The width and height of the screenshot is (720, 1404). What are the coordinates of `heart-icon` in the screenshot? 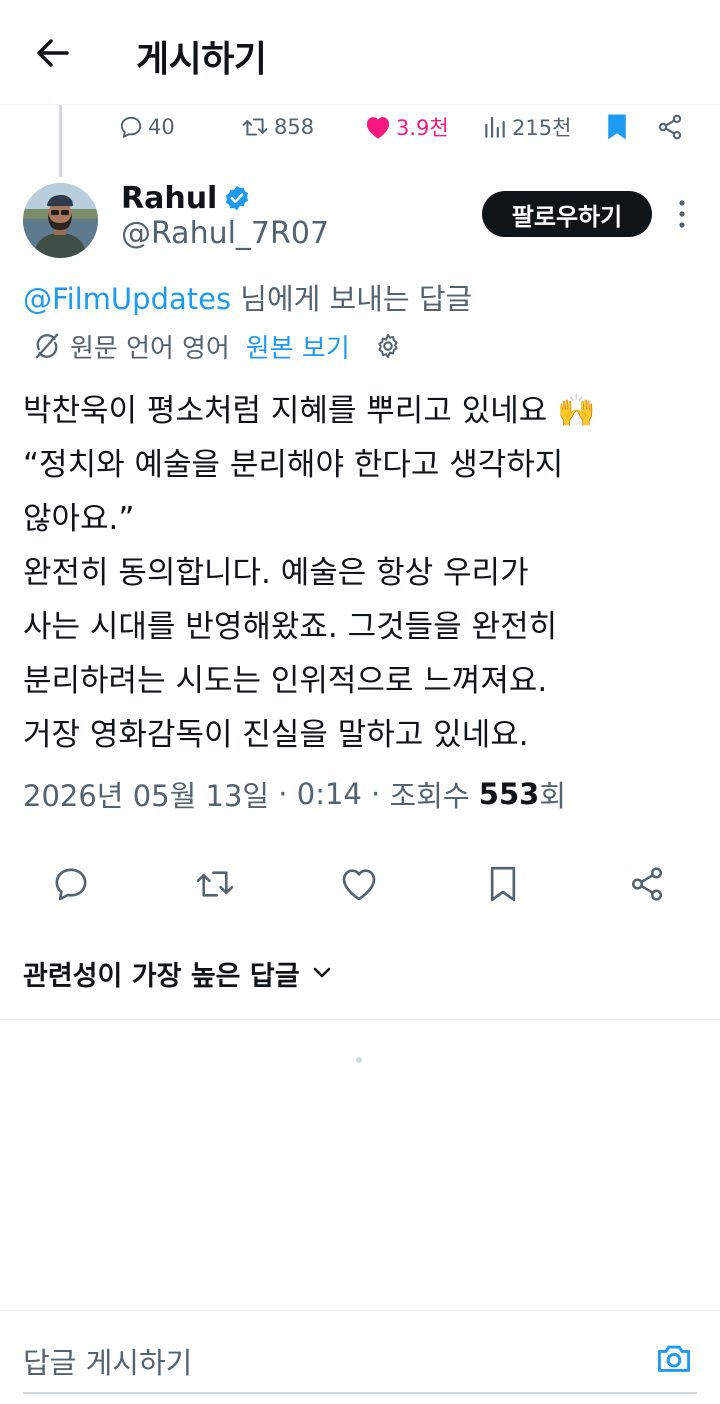 It's located at (359, 885).